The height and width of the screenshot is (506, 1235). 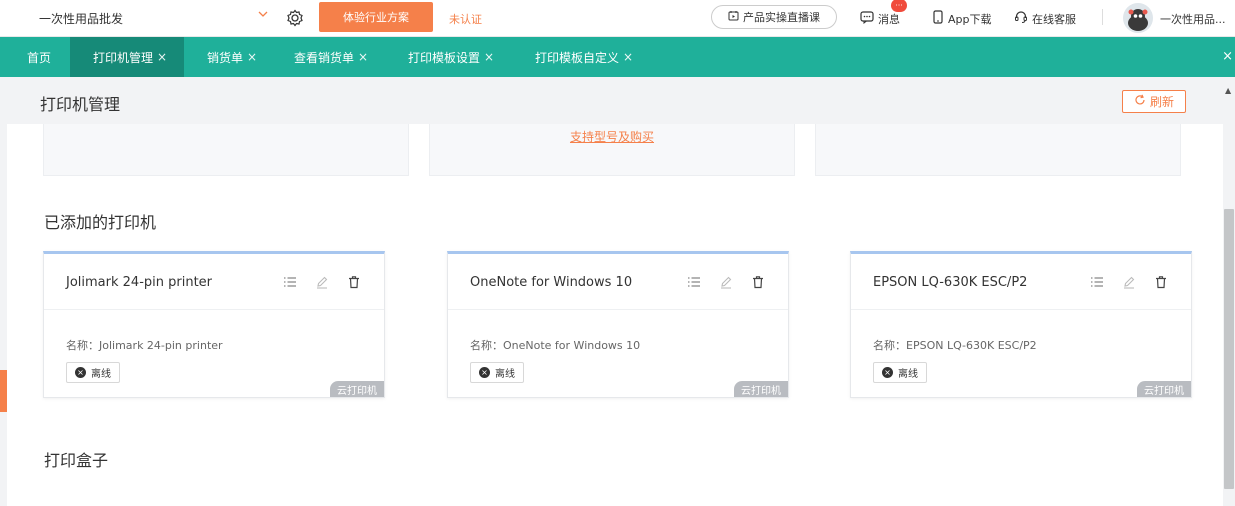 I want to click on tab-print-template-custom: 打印模板自定义 ×, so click(x=584, y=57).